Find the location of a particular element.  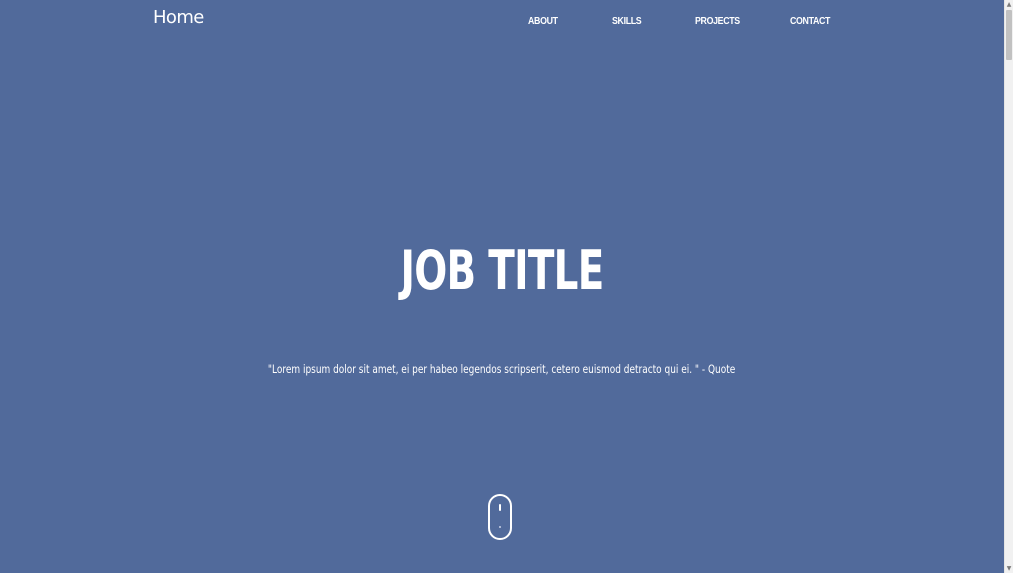

nav-item-projects: PROJECTS is located at coordinates (717, 21).